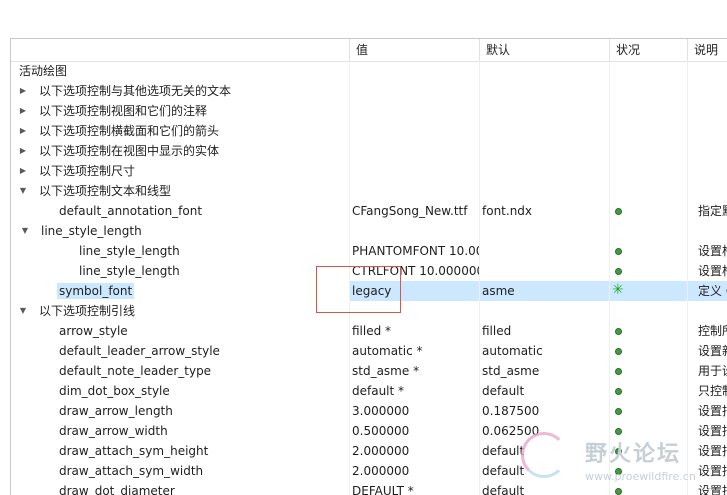 The image size is (727, 495). I want to click on table-row: ▶ 以下选项控制视图和它们的注释, so click(369, 111).